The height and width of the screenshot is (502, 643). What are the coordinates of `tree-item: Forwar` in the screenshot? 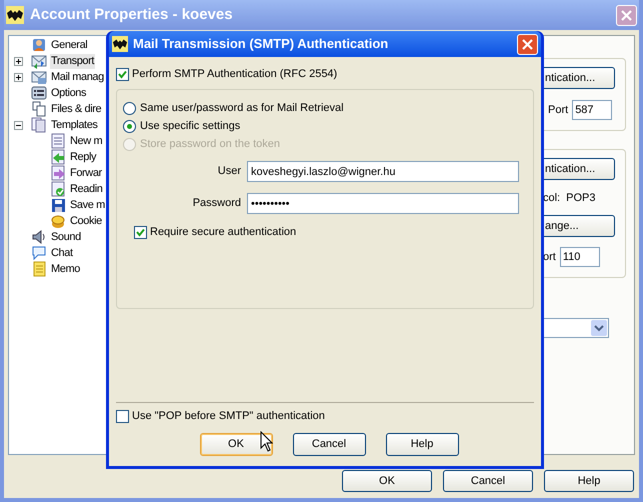 It's located at (86, 173).